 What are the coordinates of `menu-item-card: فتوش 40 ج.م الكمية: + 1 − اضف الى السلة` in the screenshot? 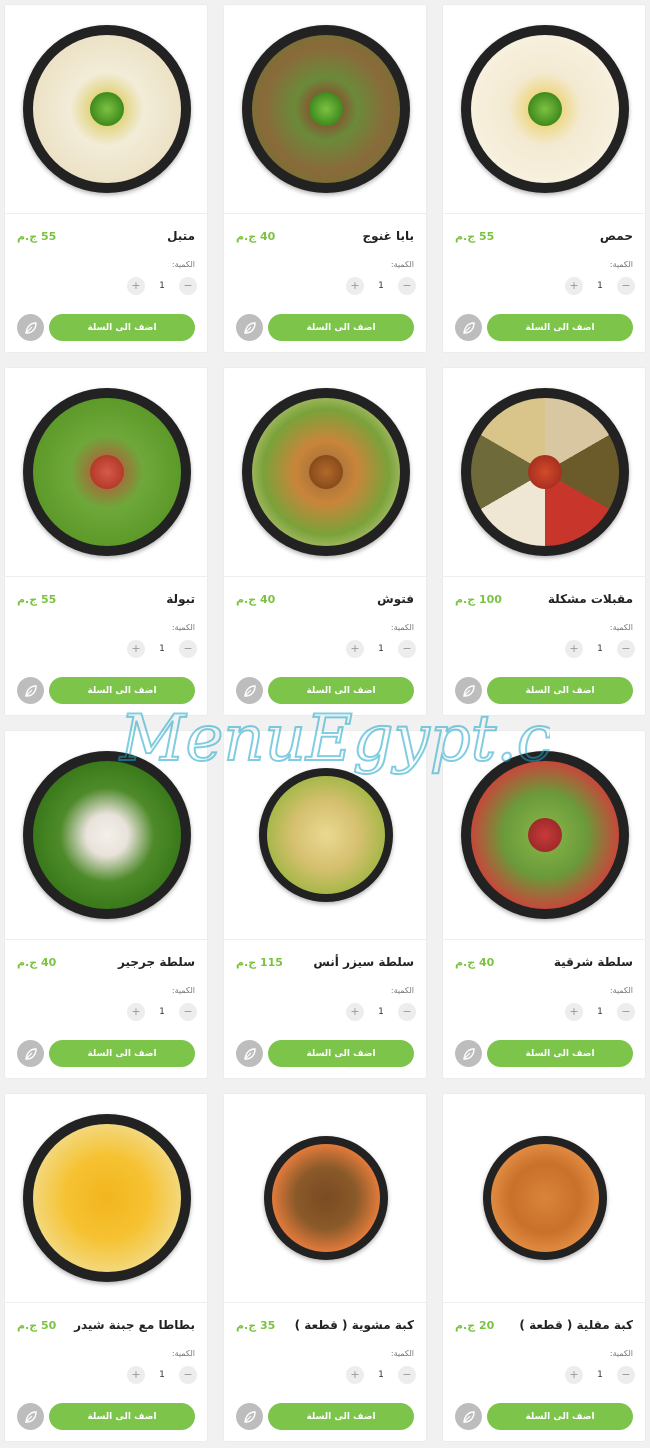 It's located at (325, 541).